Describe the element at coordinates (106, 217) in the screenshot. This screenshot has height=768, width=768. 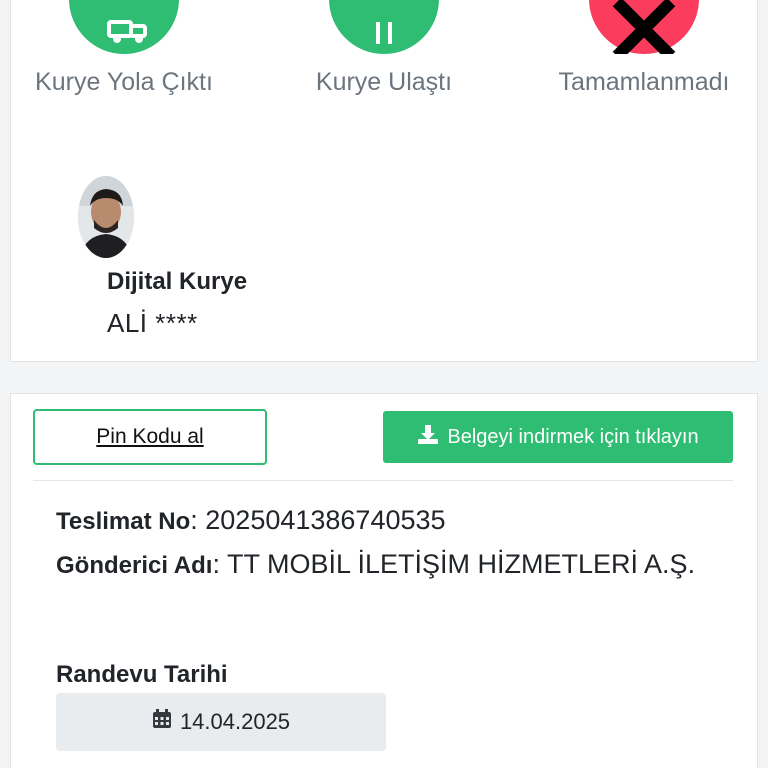
I see `courier-avatar` at that location.